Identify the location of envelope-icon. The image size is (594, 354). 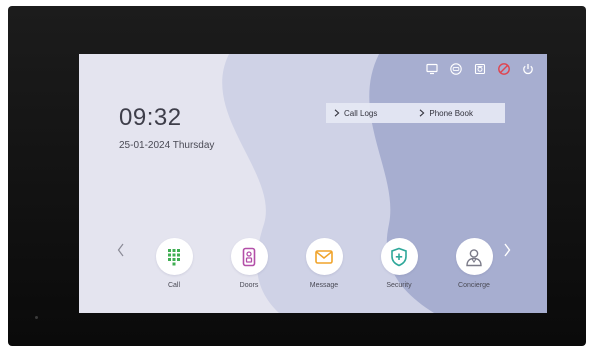
(324, 256).